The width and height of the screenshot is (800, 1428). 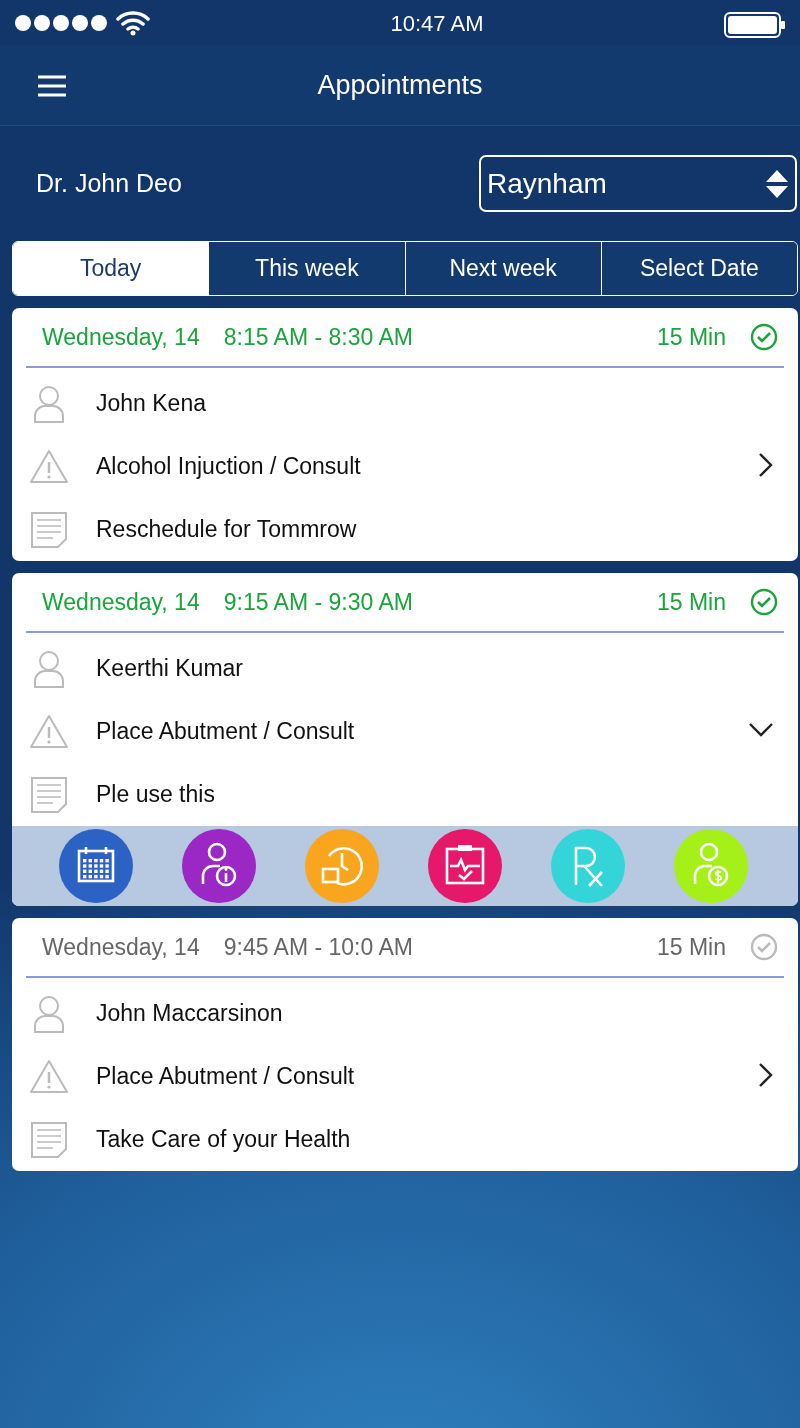 What do you see at coordinates (502, 268) in the screenshot?
I see `tab: Next week` at bounding box center [502, 268].